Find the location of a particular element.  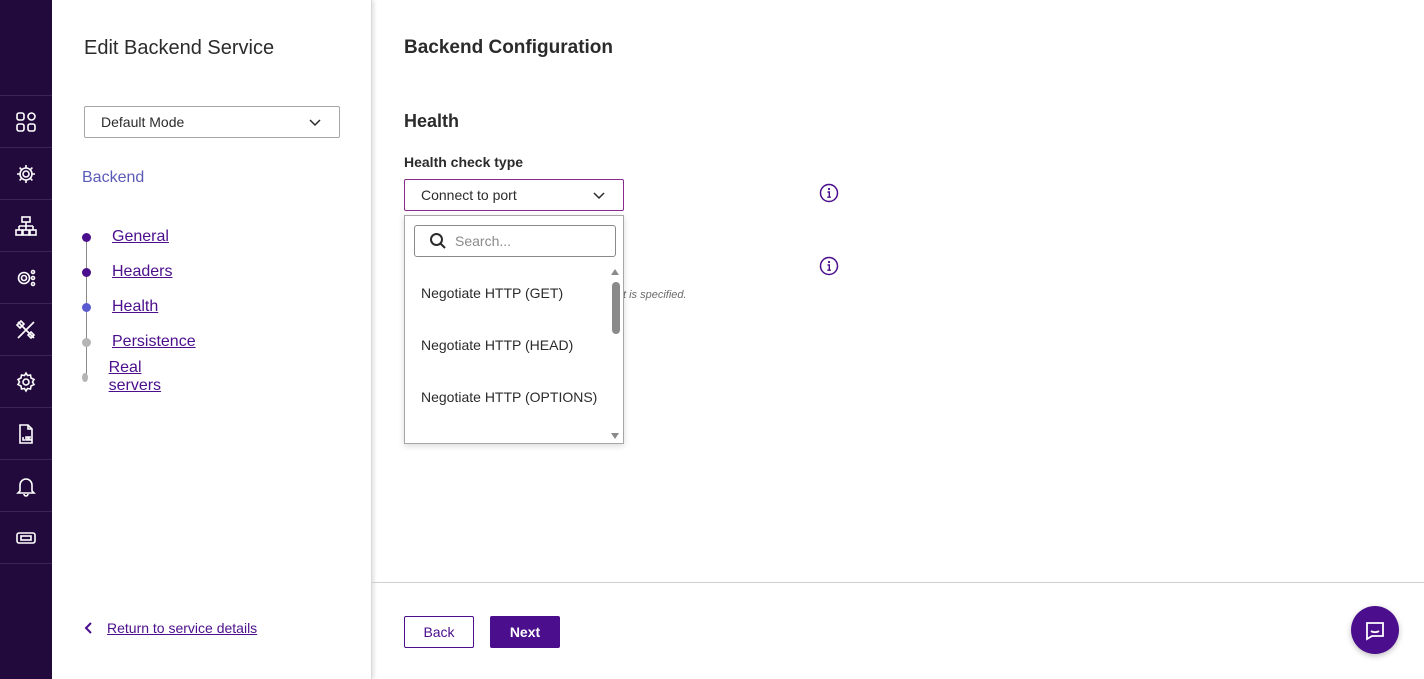

step-real-servers: Real servers is located at coordinates (123, 376).